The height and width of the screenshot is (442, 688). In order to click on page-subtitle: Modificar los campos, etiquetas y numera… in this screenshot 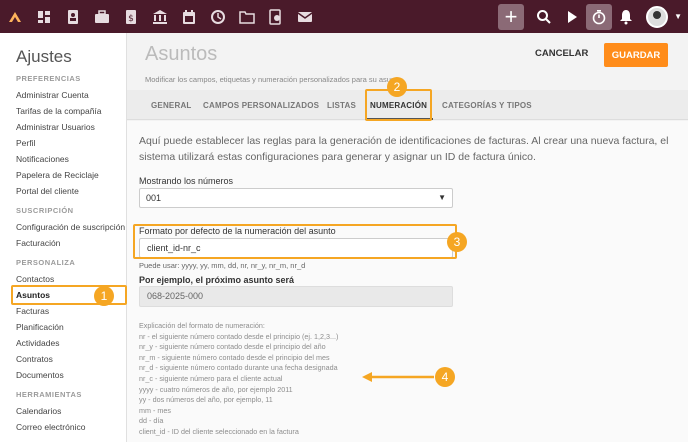, I will do `click(273, 79)`.